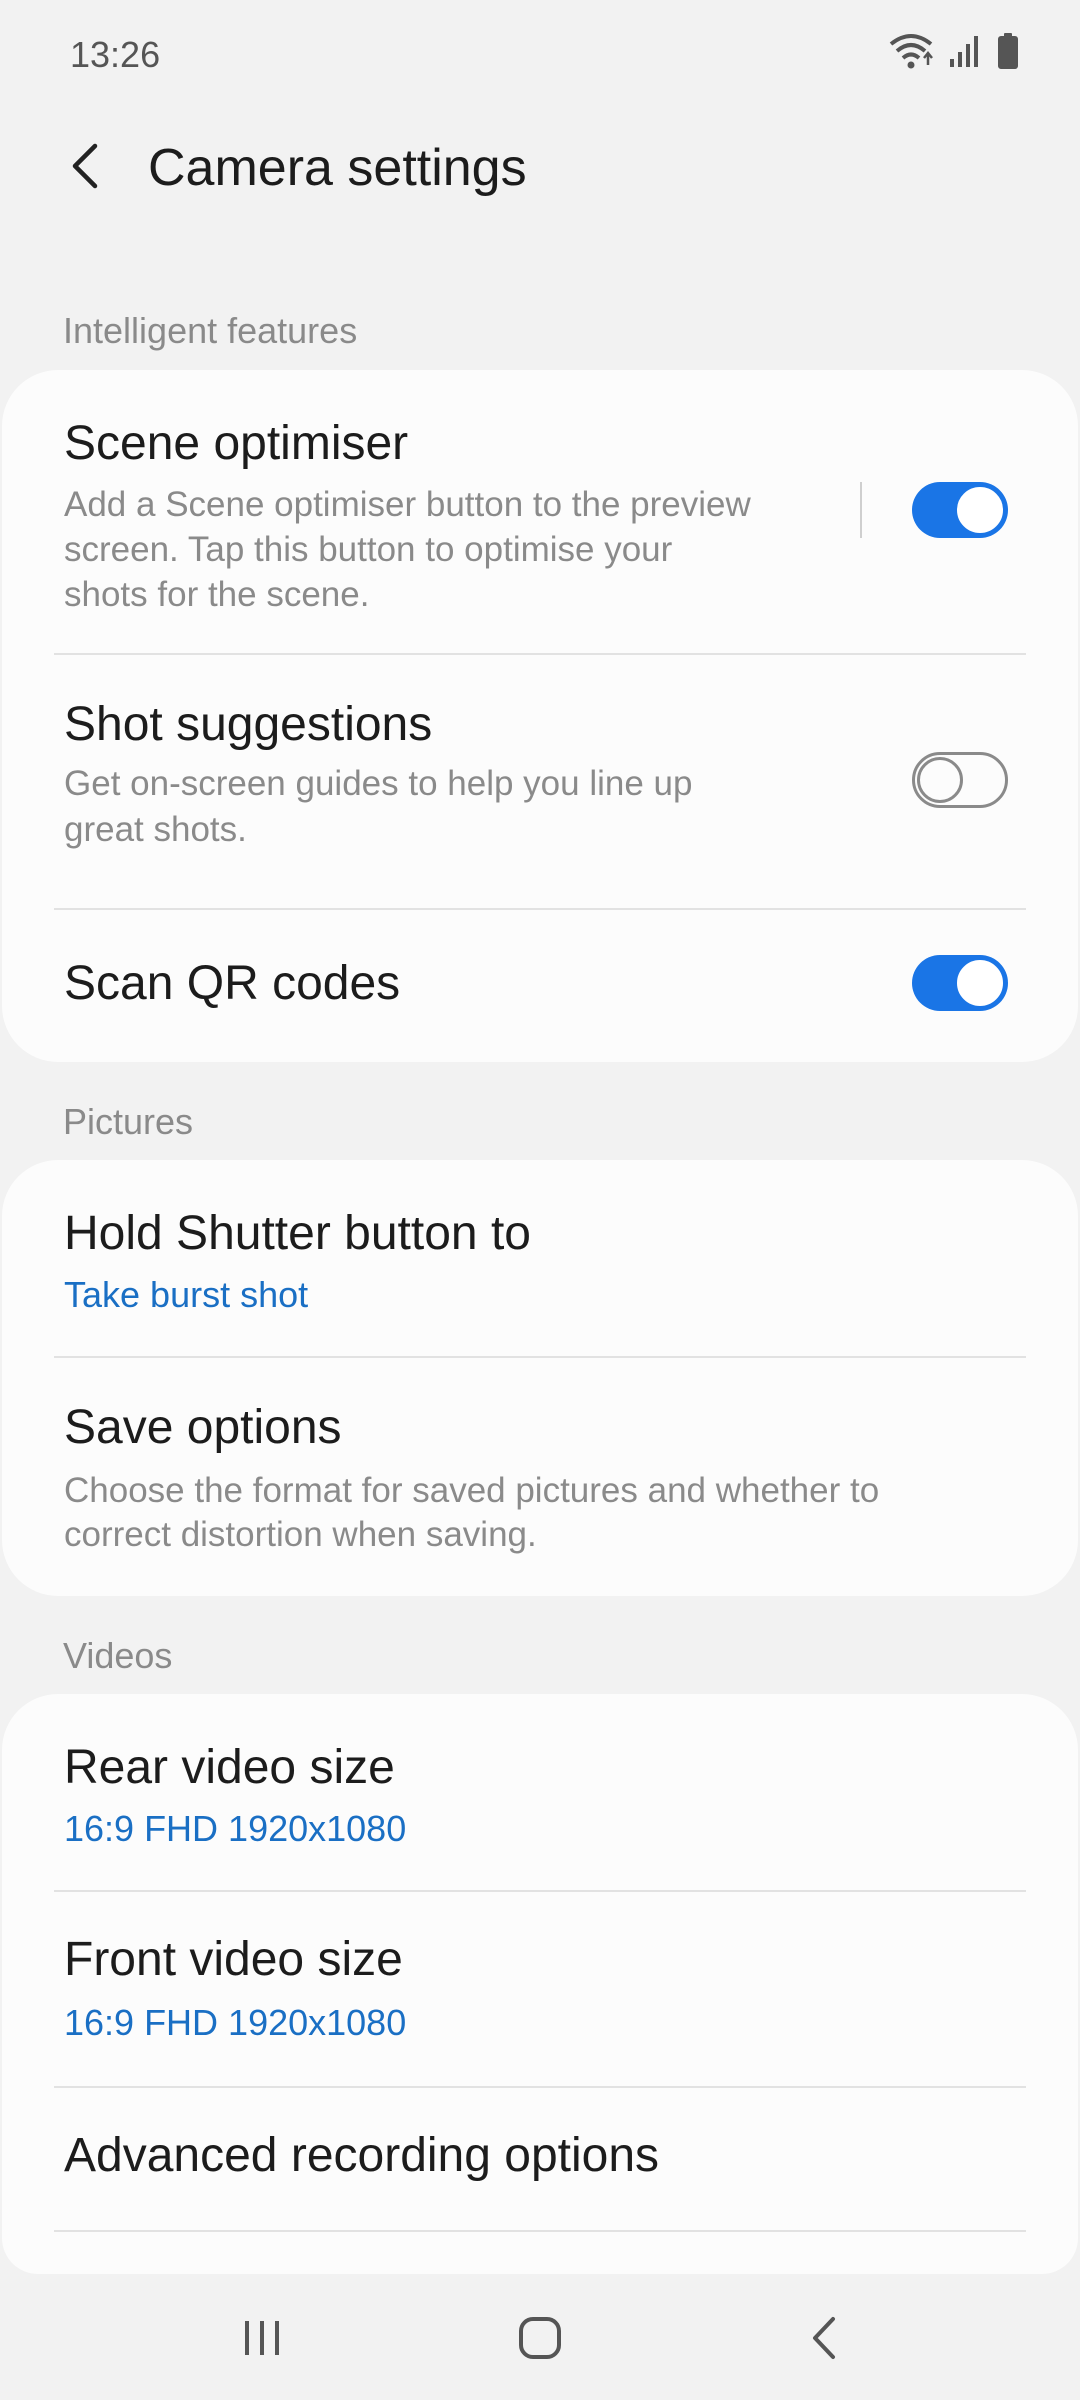  I want to click on setting-advanced-recording-options: Advanced recording options, so click(540, 2158).